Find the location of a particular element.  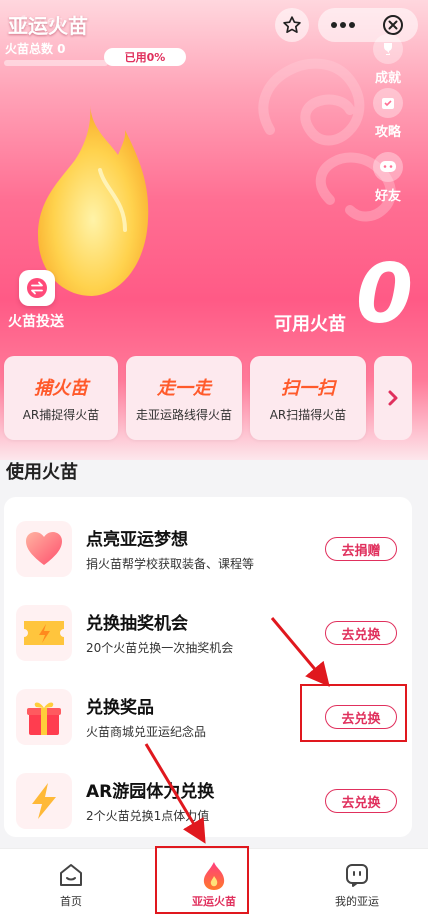

section-title: 使用火苗 is located at coordinates (42, 472).